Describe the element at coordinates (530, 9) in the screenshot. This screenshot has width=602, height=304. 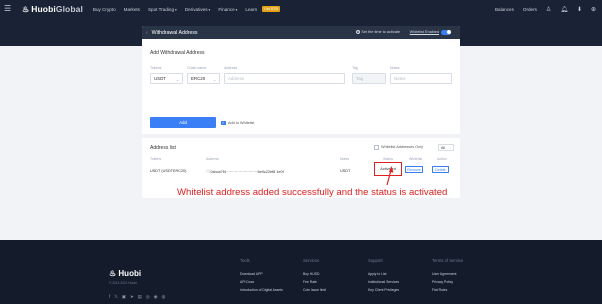
I see `nav-orders: Orders` at that location.